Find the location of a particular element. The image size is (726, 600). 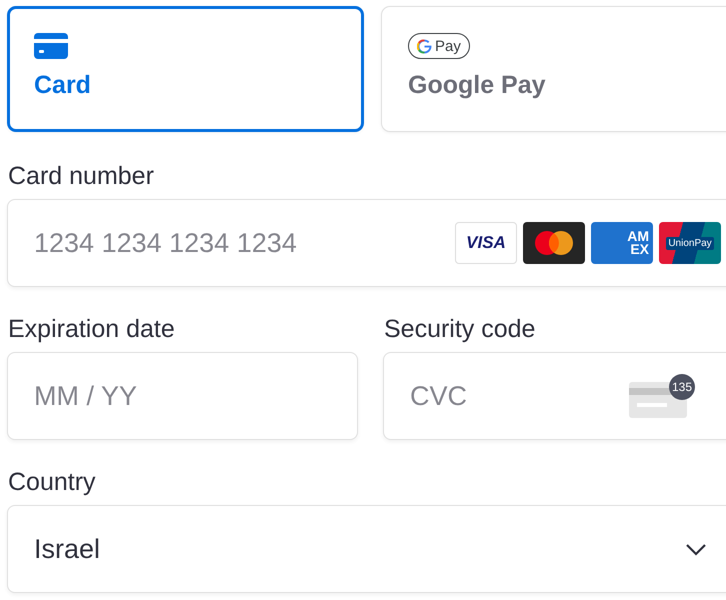

card-number-input: 1234 1234 1234 1234 is located at coordinates (244, 243).